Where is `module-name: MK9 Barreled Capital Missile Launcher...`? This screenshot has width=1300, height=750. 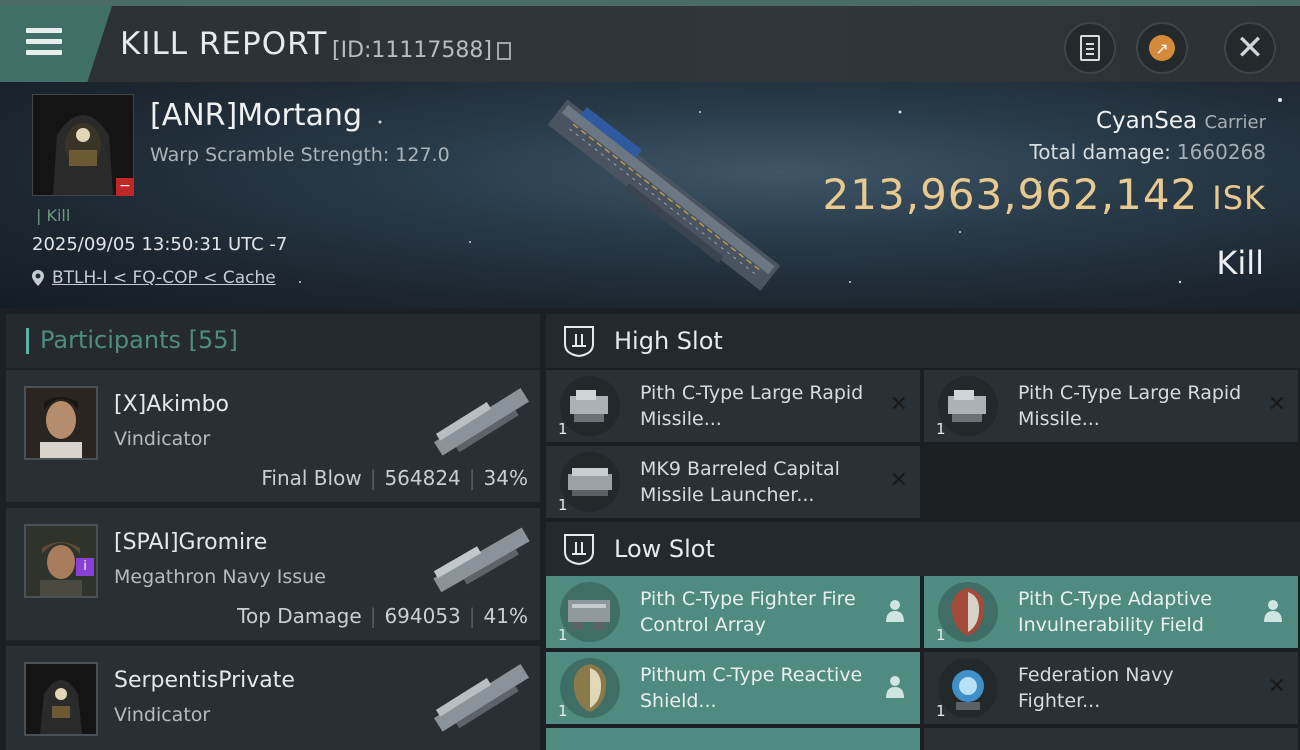 module-name: MK9 Barreled Capital Missile Launcher... is located at coordinates (740, 482).